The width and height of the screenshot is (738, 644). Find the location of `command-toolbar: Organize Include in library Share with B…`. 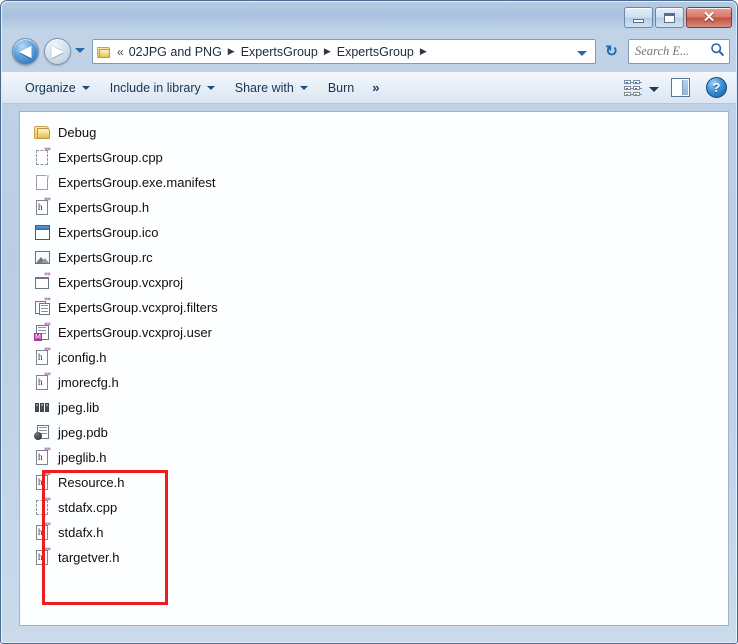

command-toolbar: Organize Include in library Share with B… is located at coordinates (369, 88).